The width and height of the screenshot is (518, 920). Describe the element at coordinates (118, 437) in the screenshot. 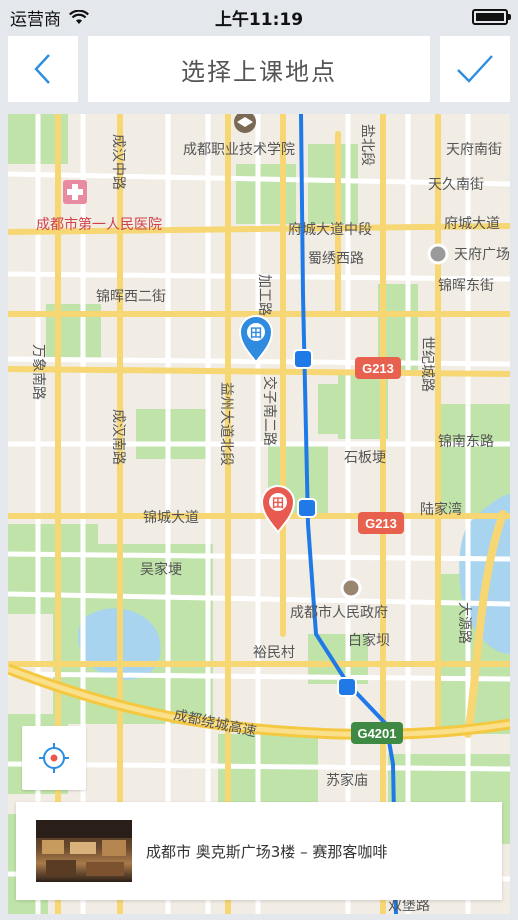

I see `label-chenghan-south: 成汉南路` at that location.